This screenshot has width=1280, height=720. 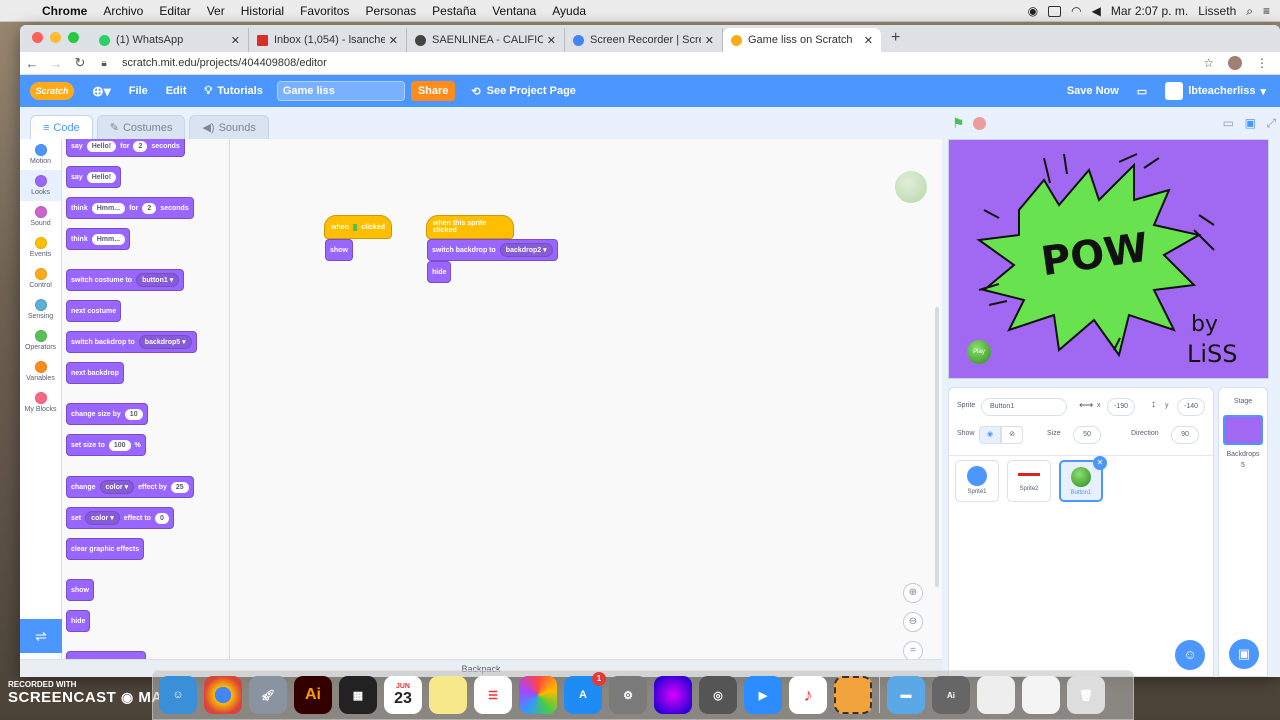 I want to click on block-change-size: change size by 10, so click(x=107, y=414).